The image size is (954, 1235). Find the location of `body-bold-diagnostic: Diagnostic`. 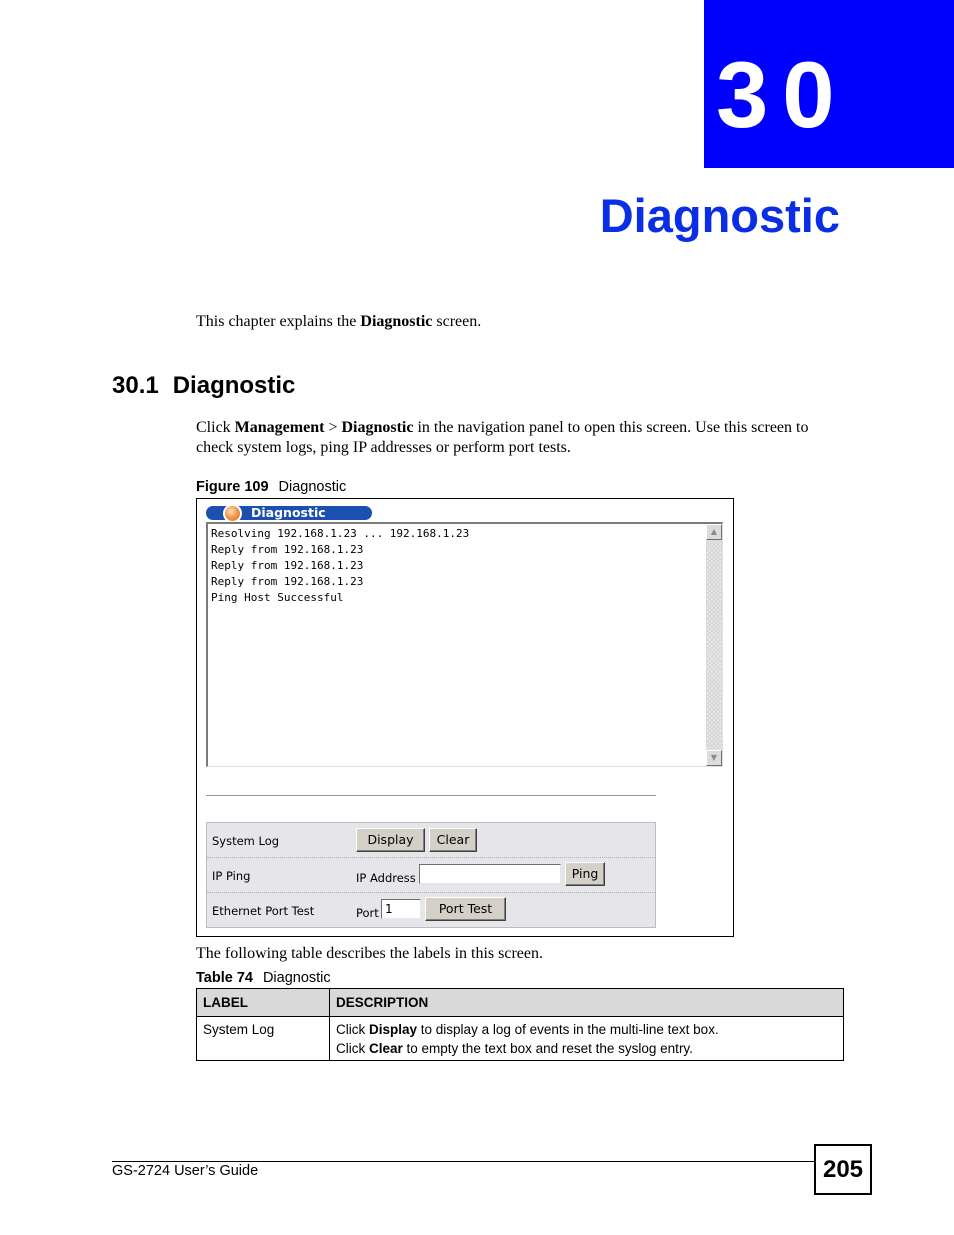

body-bold-diagnostic: Diagnostic is located at coordinates (377, 427).